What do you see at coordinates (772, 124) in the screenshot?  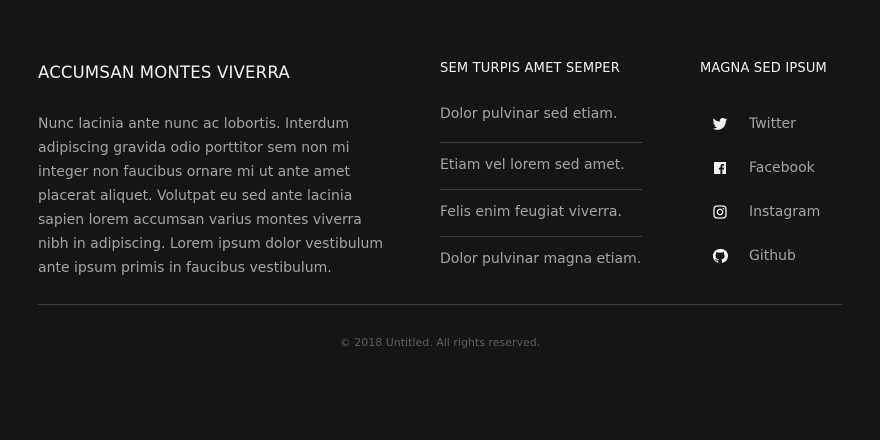 I see `social-label: Twitter` at bounding box center [772, 124].